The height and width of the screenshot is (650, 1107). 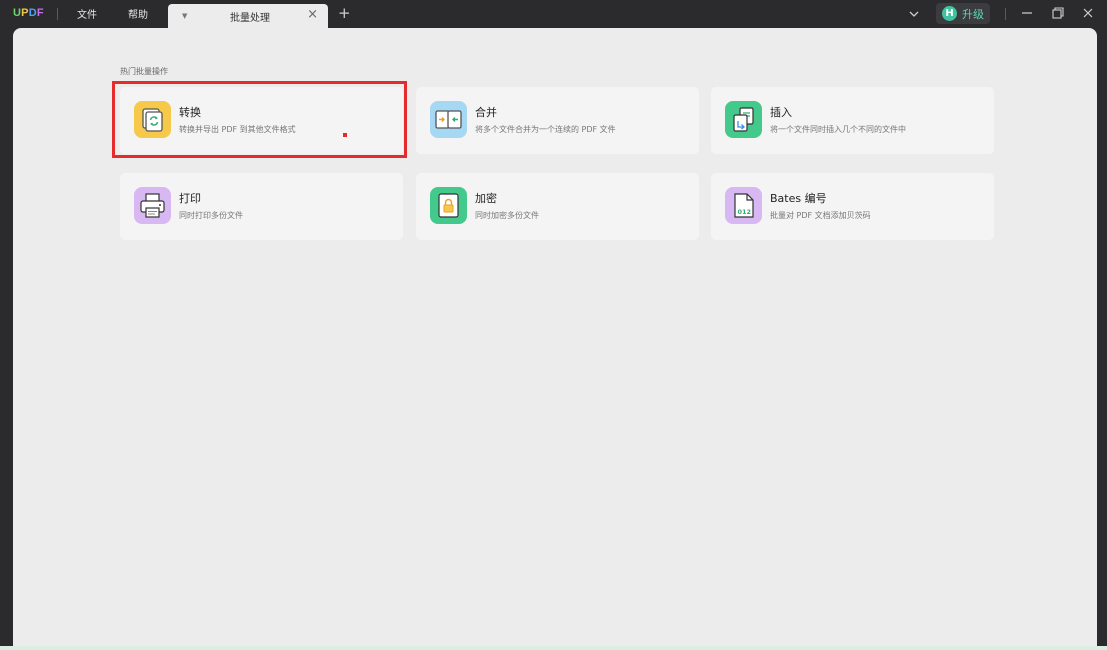 What do you see at coordinates (345, 135) in the screenshot?
I see `annotation-marker` at bounding box center [345, 135].